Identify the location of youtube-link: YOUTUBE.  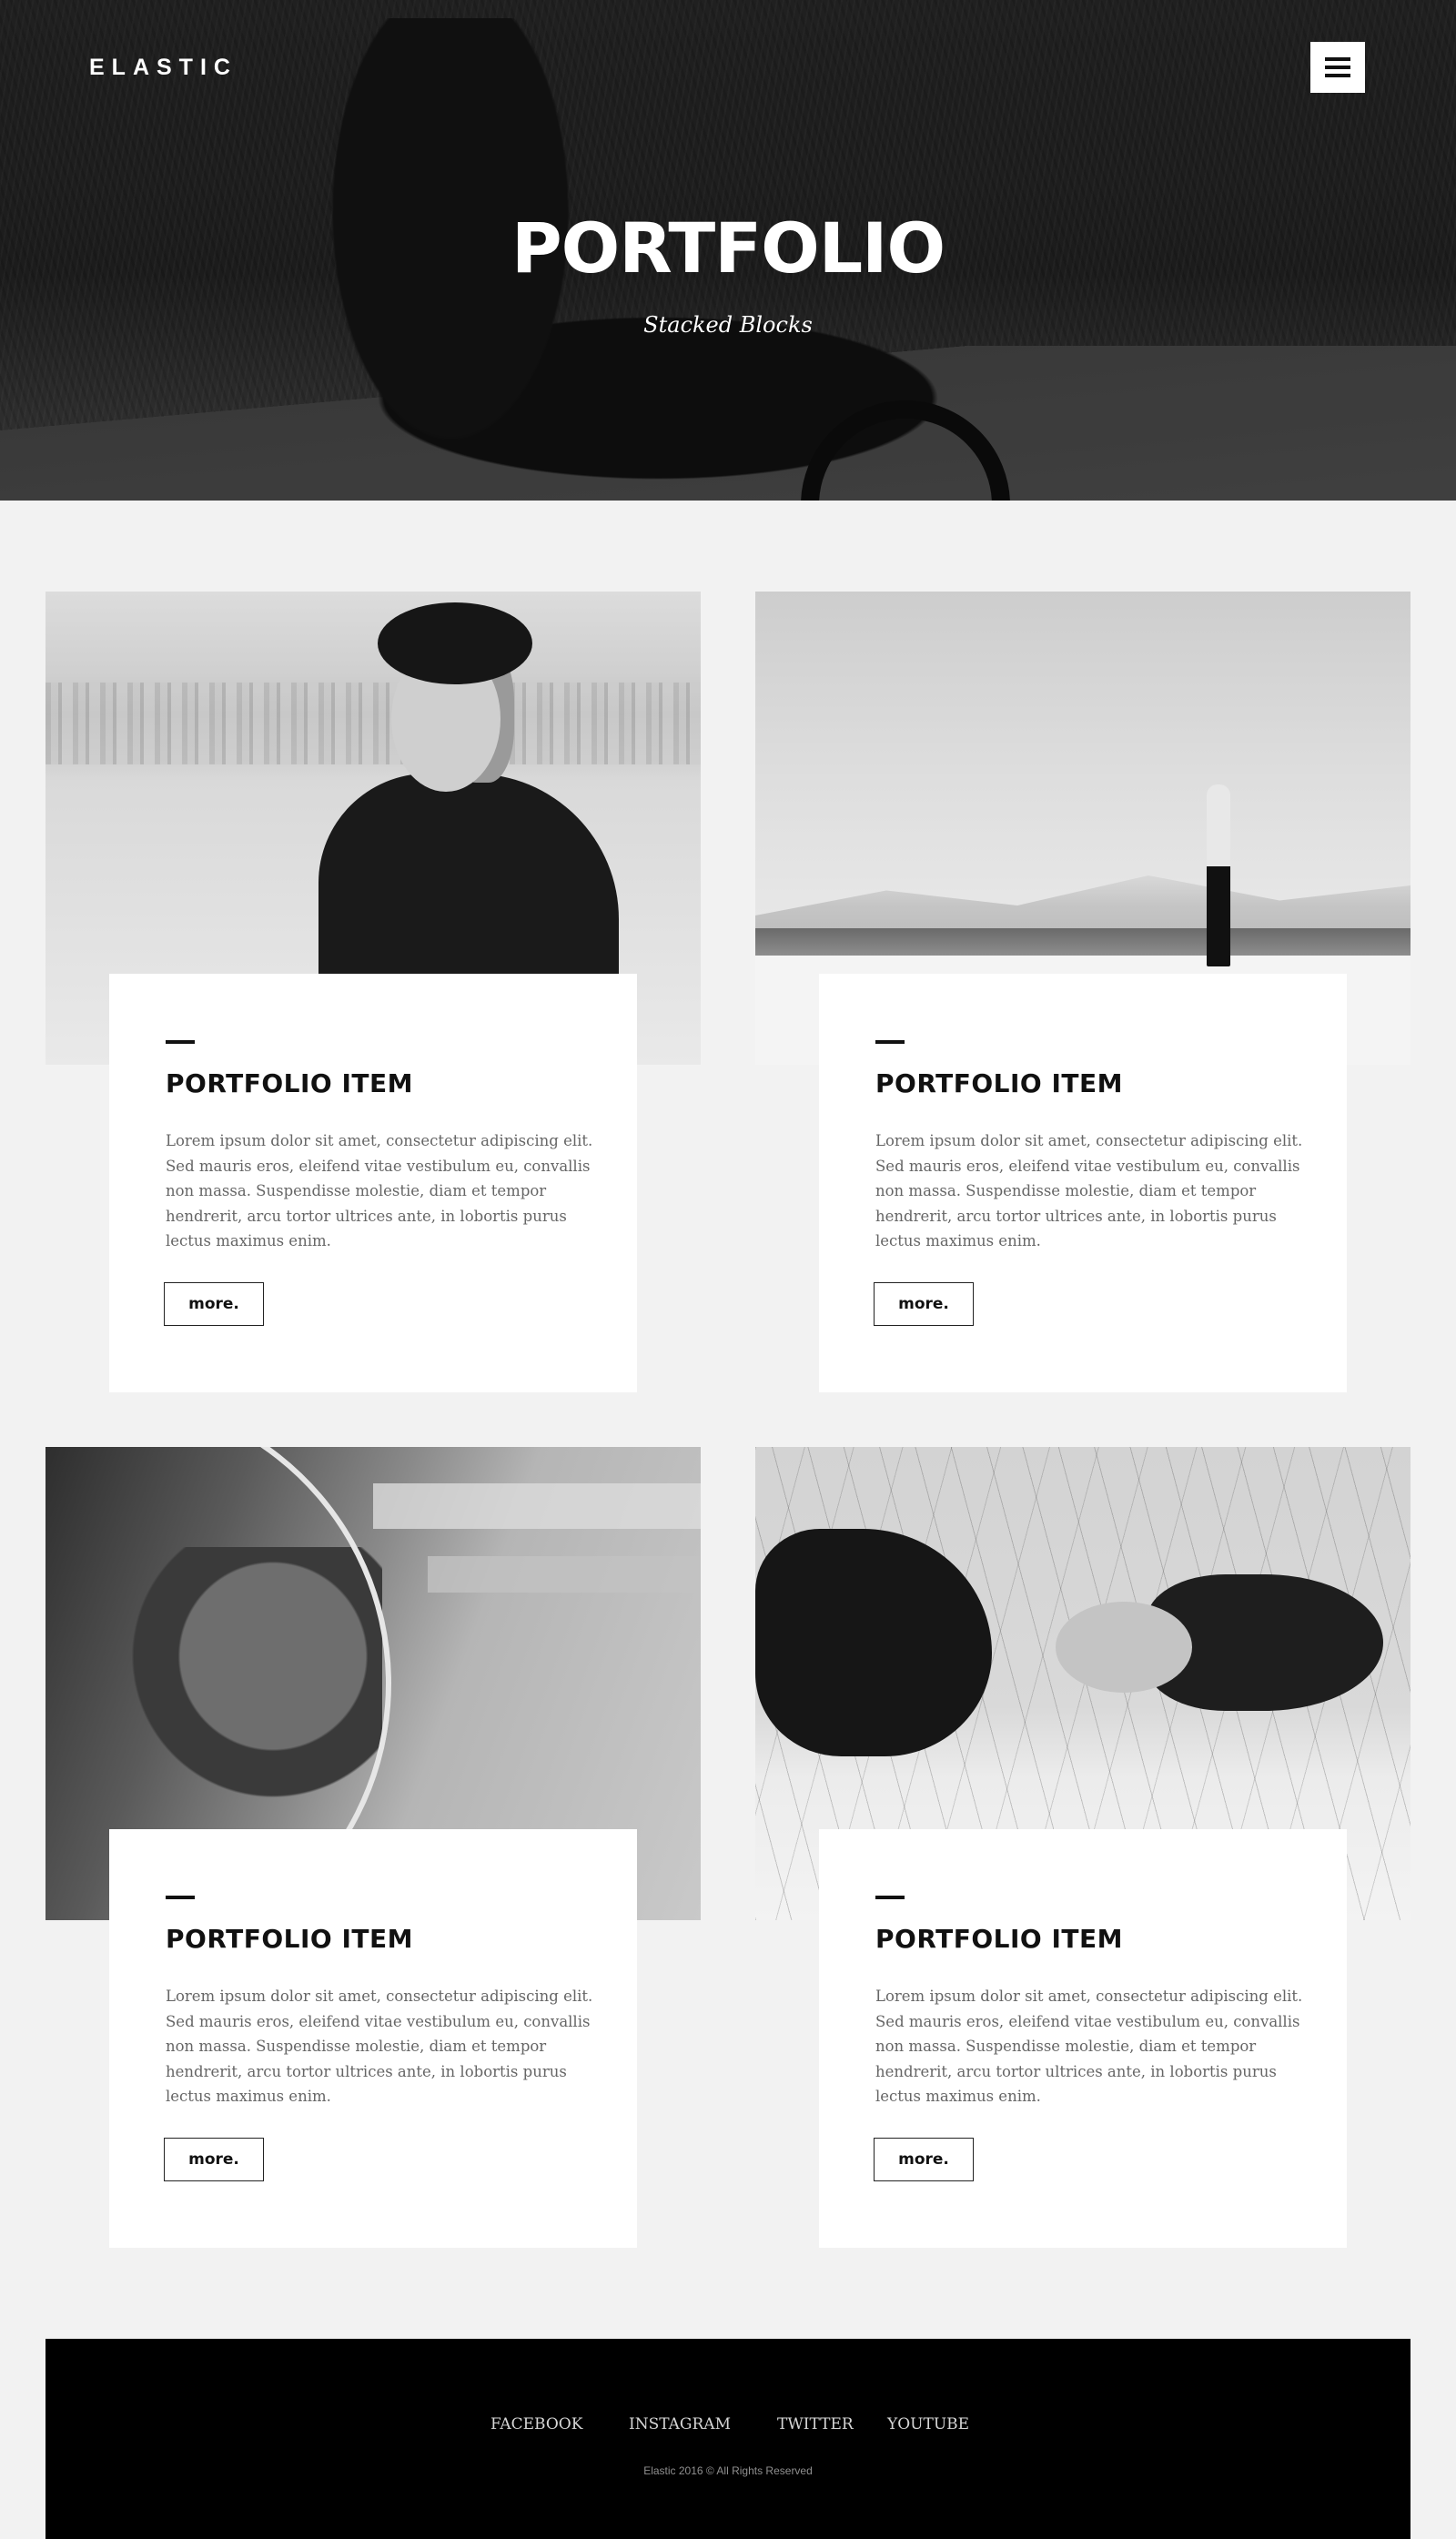
(928, 2424).